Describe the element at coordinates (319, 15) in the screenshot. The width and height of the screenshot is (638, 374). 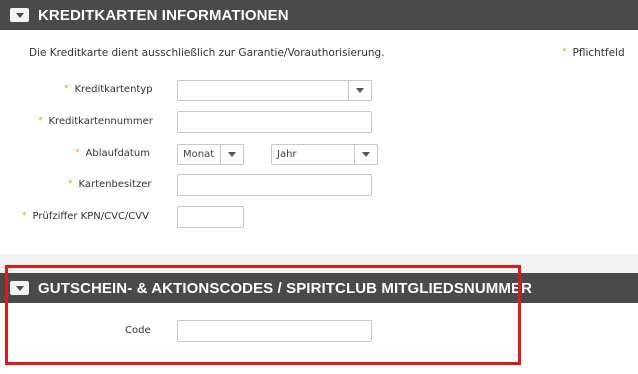
I see `creditcard-section-header: KREDITKARTEN INFORMATIONEN` at that location.